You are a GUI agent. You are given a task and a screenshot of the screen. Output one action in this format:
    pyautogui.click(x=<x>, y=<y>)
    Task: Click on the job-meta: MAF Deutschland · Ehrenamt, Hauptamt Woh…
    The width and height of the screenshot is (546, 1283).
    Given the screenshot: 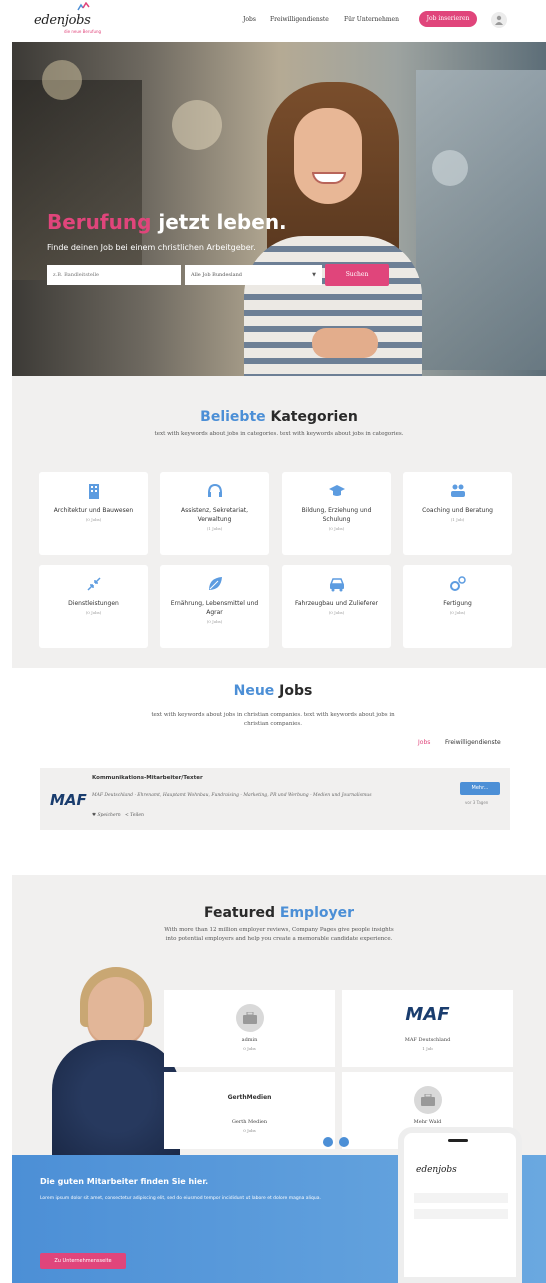 What is the action you would take?
    pyautogui.click(x=232, y=795)
    